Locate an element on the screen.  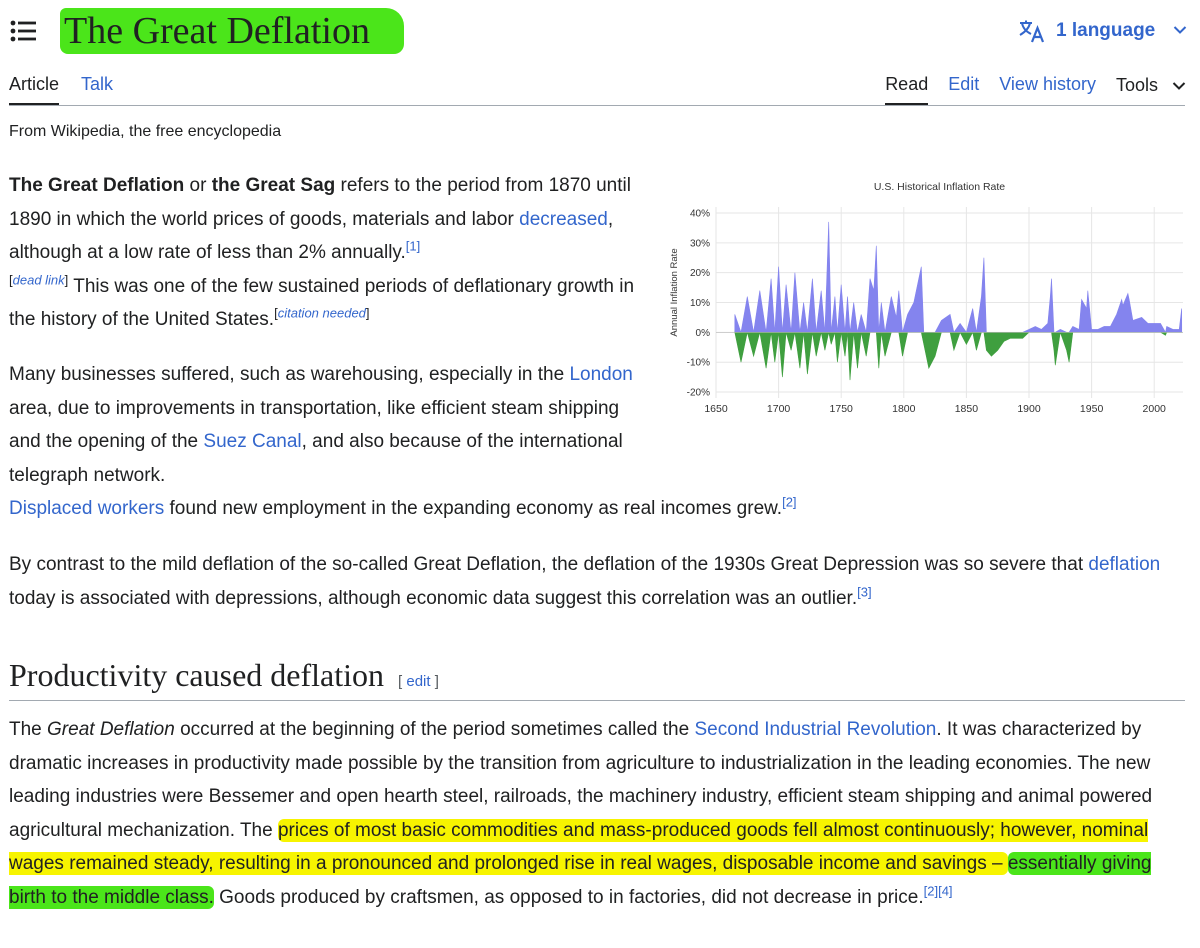
view-tabs: Read Edit View history Tools is located at coordinates (1035, 89).